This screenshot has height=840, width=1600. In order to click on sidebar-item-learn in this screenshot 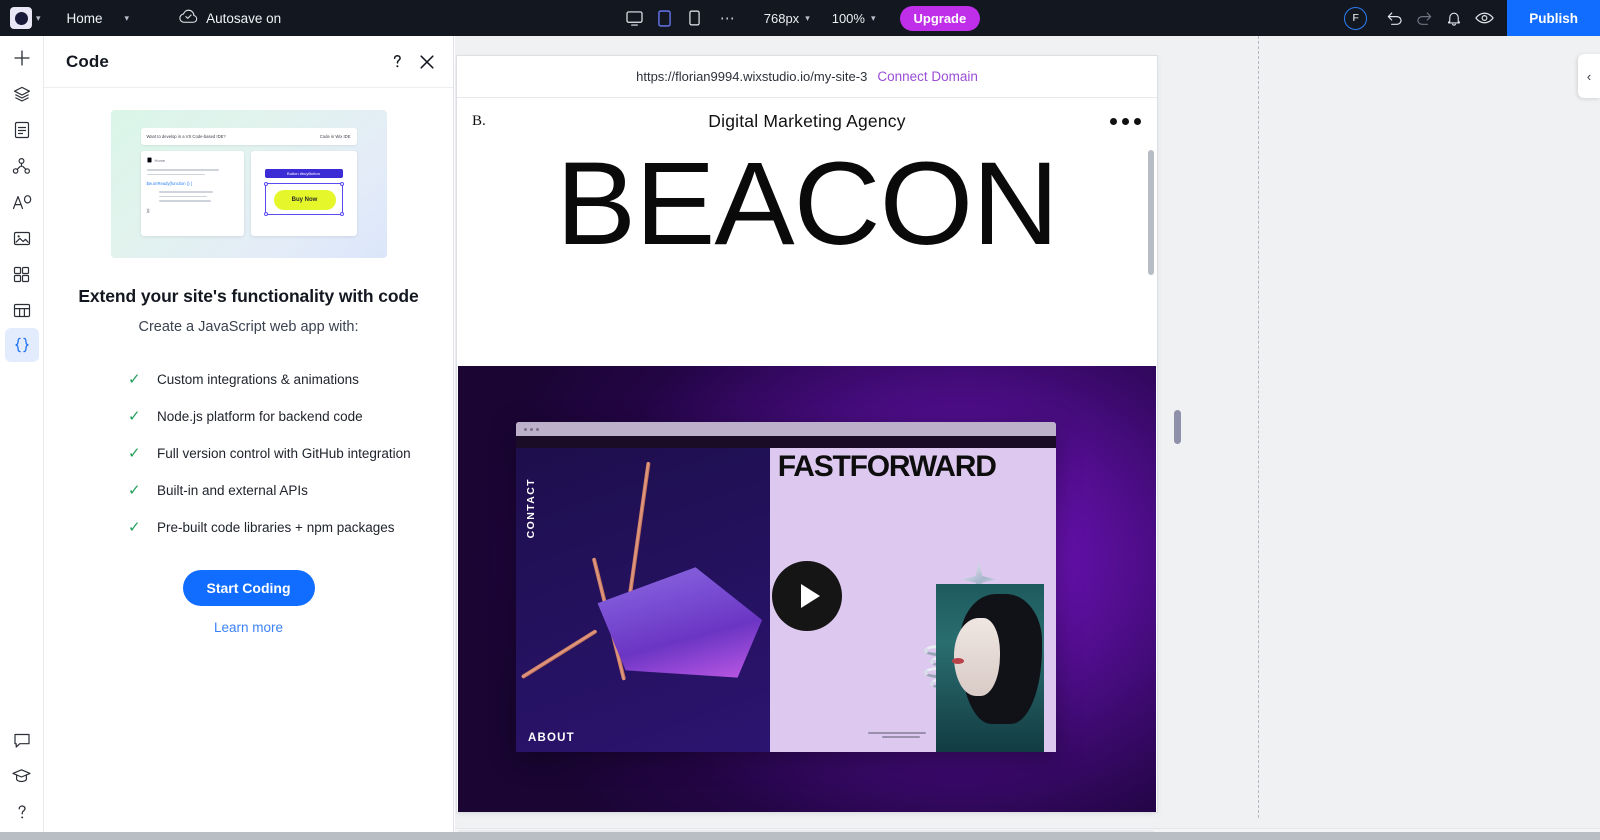, I will do `click(22, 776)`.